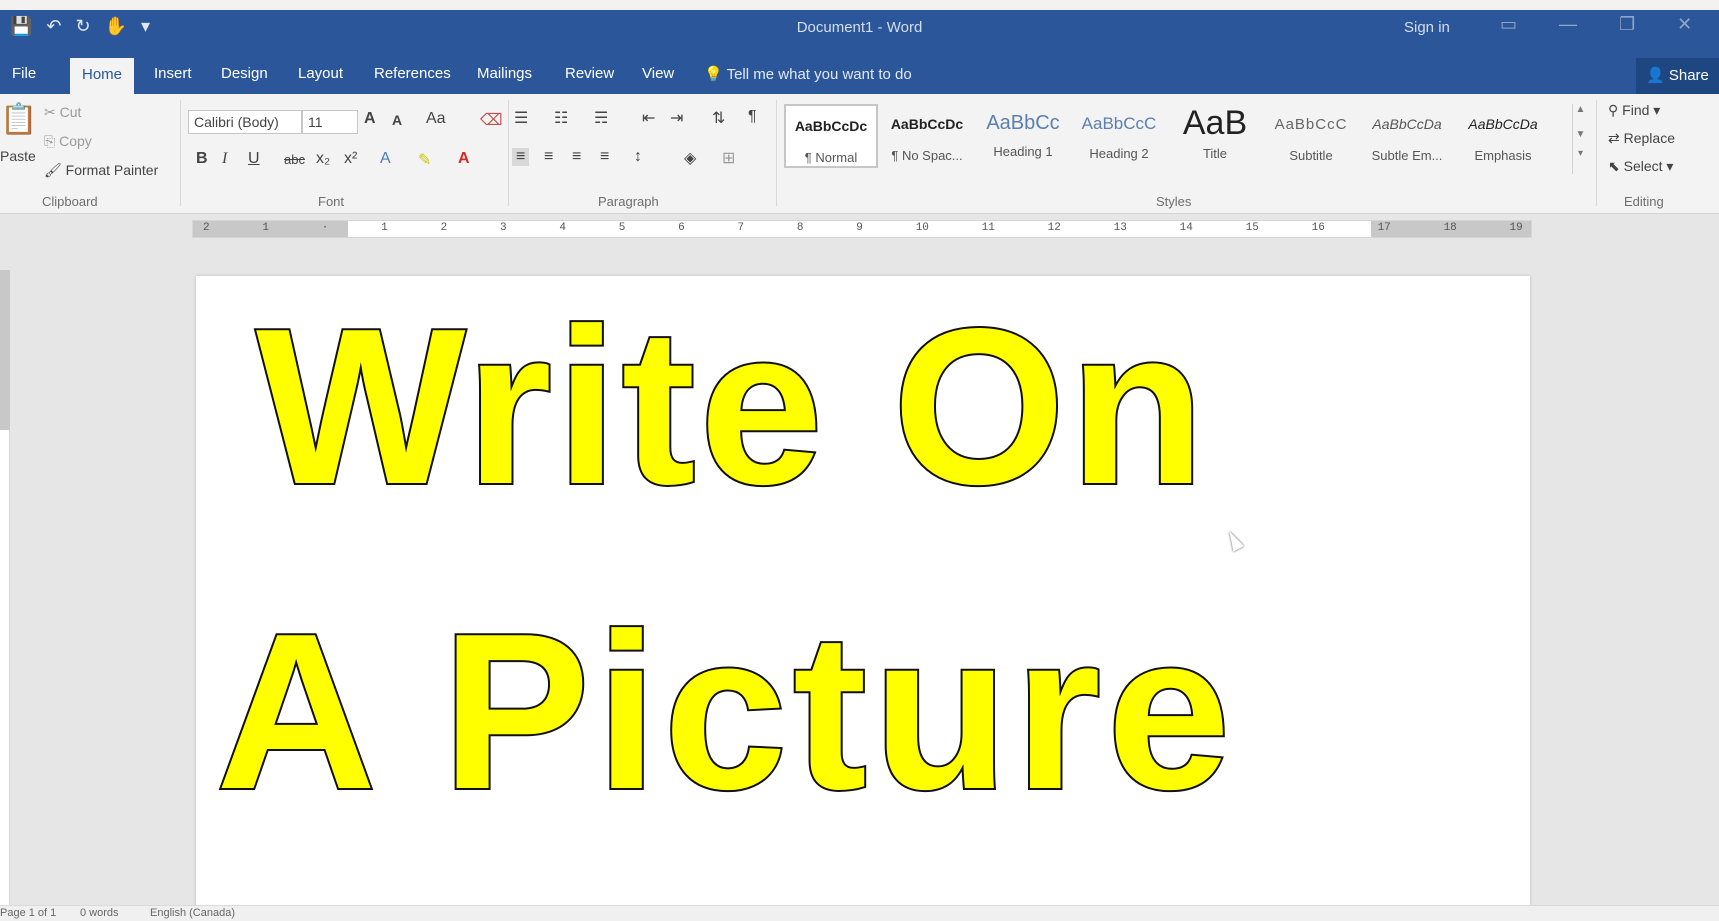 The height and width of the screenshot is (921, 1719). What do you see at coordinates (53, 170) in the screenshot?
I see `brush-icon: 🖌` at bounding box center [53, 170].